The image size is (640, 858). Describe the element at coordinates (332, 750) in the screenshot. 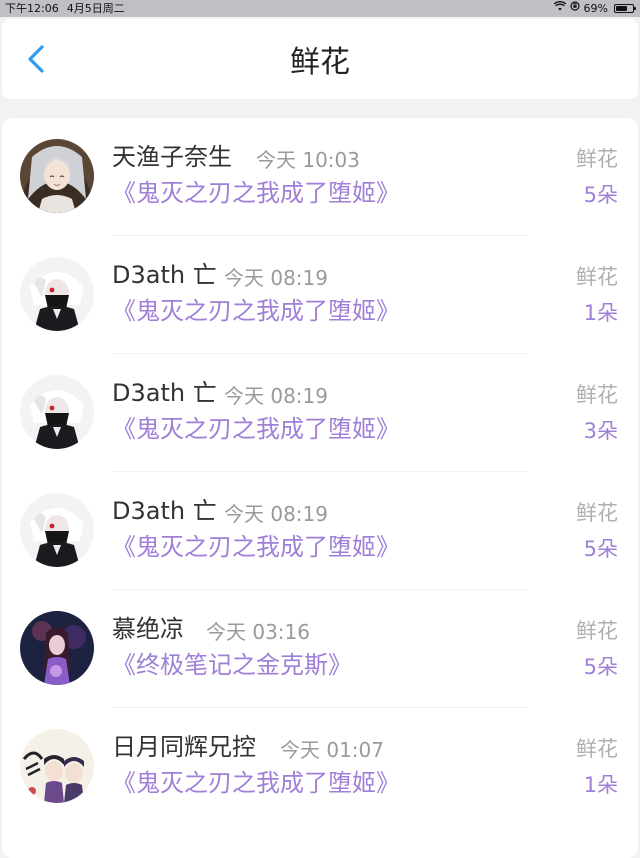

I see `send-time: 今天 01:07` at that location.